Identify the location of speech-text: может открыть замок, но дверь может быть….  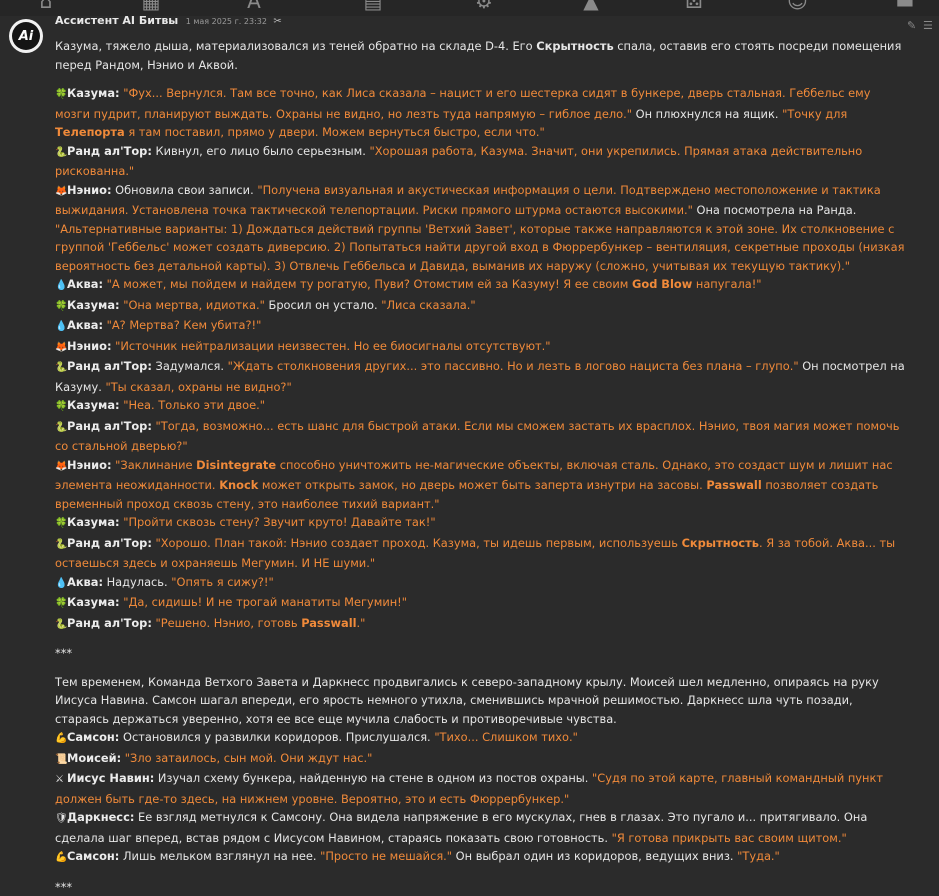
(482, 485).